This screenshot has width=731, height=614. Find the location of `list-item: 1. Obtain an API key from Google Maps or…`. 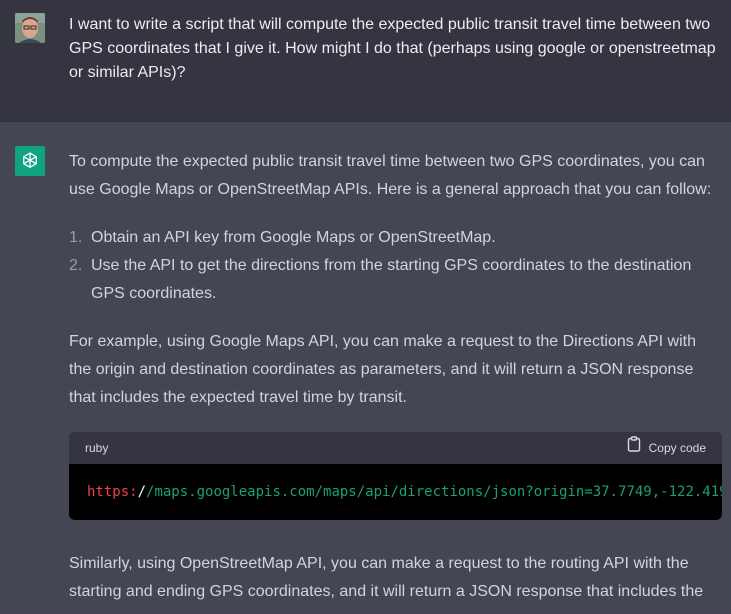

list-item: 1. Obtain an API key from Google Maps or… is located at coordinates (395, 238).